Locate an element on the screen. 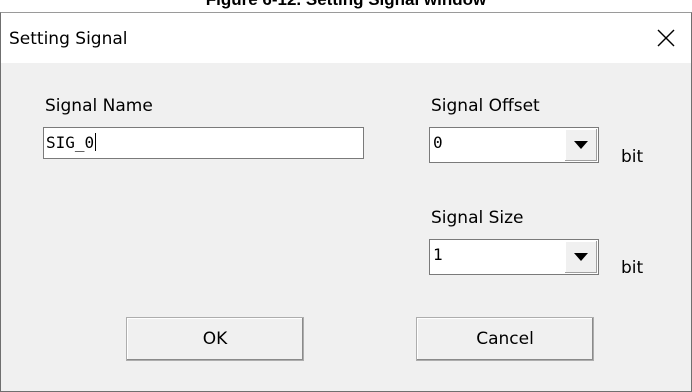 The height and width of the screenshot is (392, 692). signal-name-label: Signal Name is located at coordinates (99, 106).